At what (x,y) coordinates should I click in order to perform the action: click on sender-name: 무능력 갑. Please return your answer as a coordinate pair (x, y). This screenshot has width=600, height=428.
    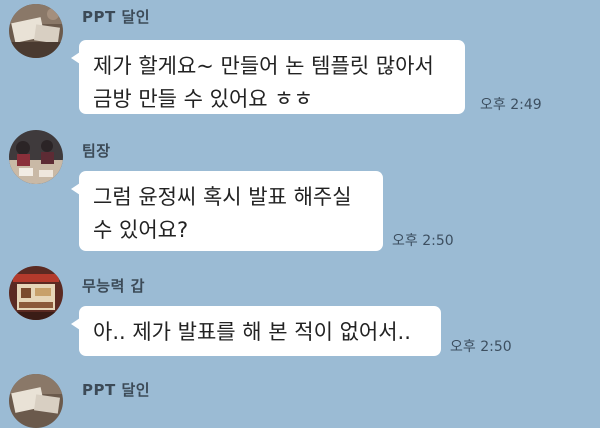
    Looking at the image, I should click on (113, 286).